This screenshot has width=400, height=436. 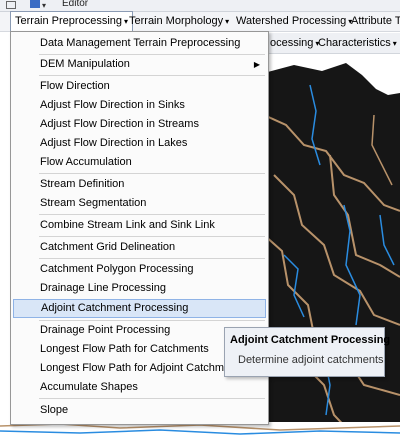 What do you see at coordinates (117, 269) in the screenshot?
I see `menu-item-label: Catchment Polygon Processing` at bounding box center [117, 269].